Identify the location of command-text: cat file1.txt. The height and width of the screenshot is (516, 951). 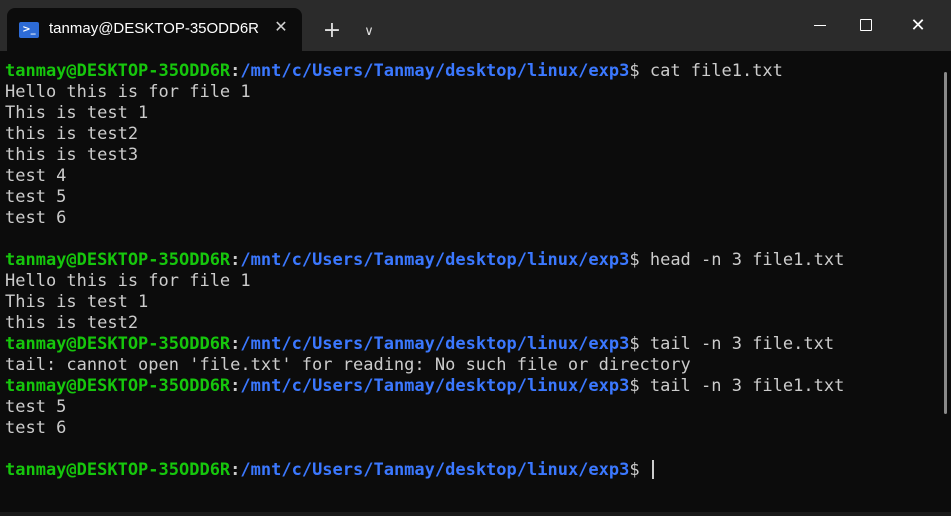
(716, 71).